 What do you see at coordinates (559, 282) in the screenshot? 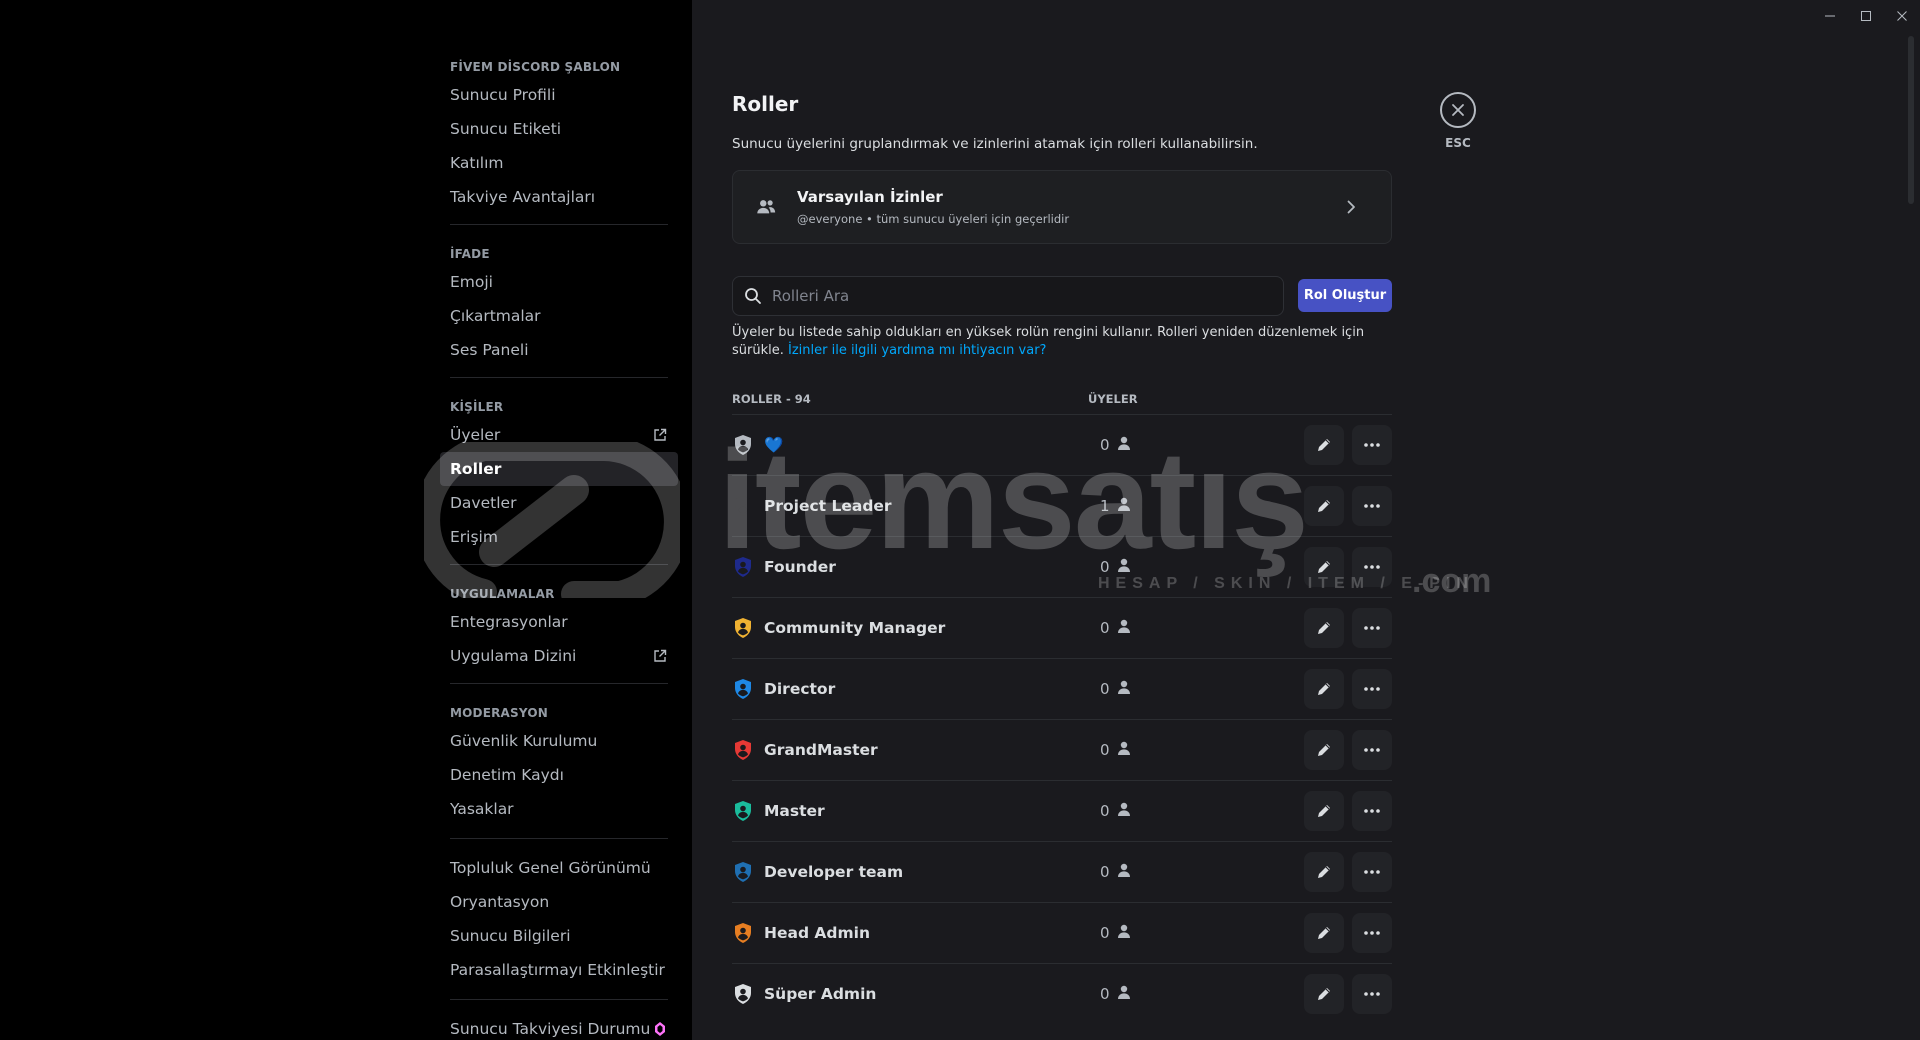
I see `sidebar-item: Emoji` at bounding box center [559, 282].